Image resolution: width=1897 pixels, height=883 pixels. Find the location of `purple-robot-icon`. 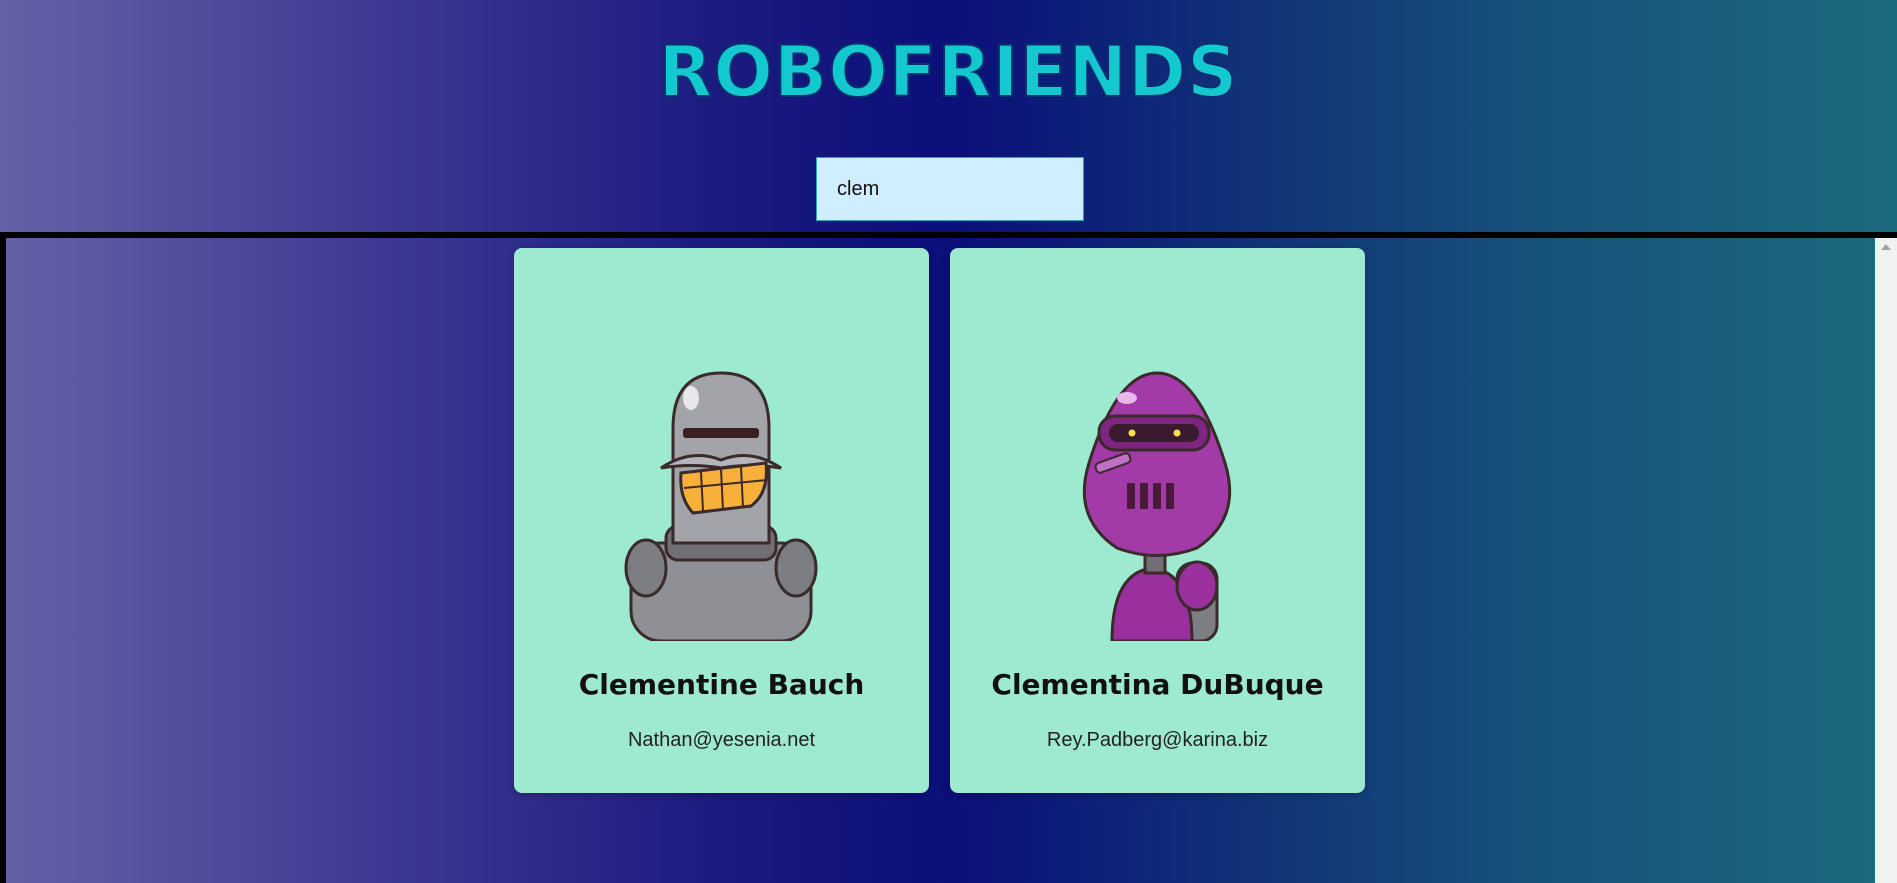

purple-robot-icon is located at coordinates (1157, 506).